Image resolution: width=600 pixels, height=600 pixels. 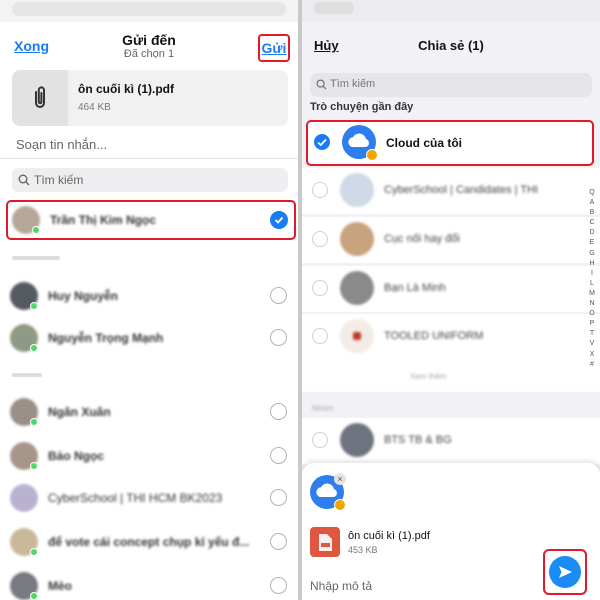 I want to click on selected-count: Đã chọn 1, so click(x=149, y=54).